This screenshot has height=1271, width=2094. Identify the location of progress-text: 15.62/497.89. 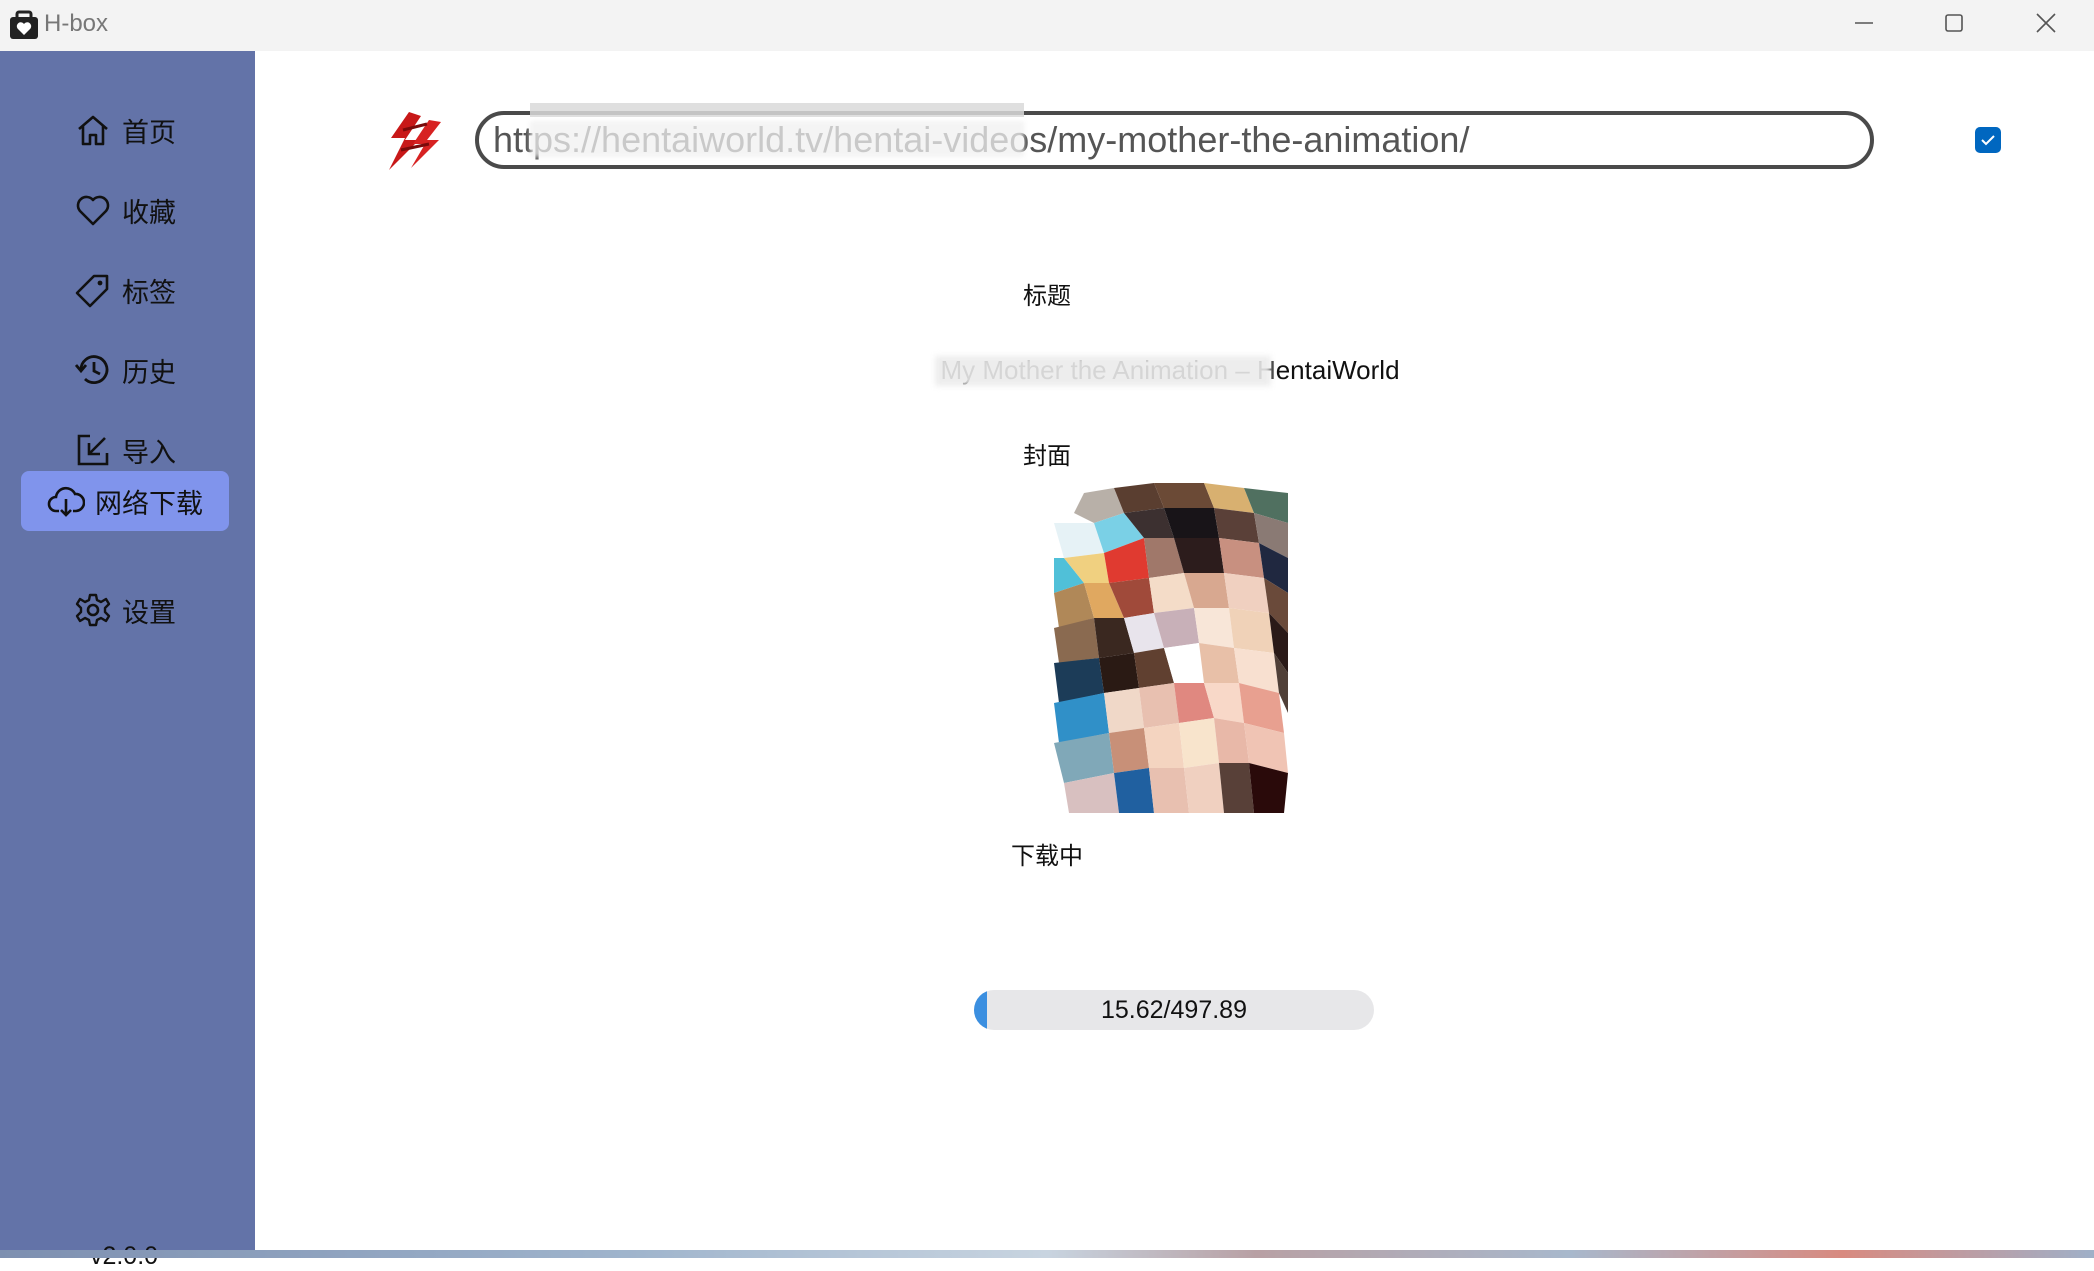
(1174, 1010).